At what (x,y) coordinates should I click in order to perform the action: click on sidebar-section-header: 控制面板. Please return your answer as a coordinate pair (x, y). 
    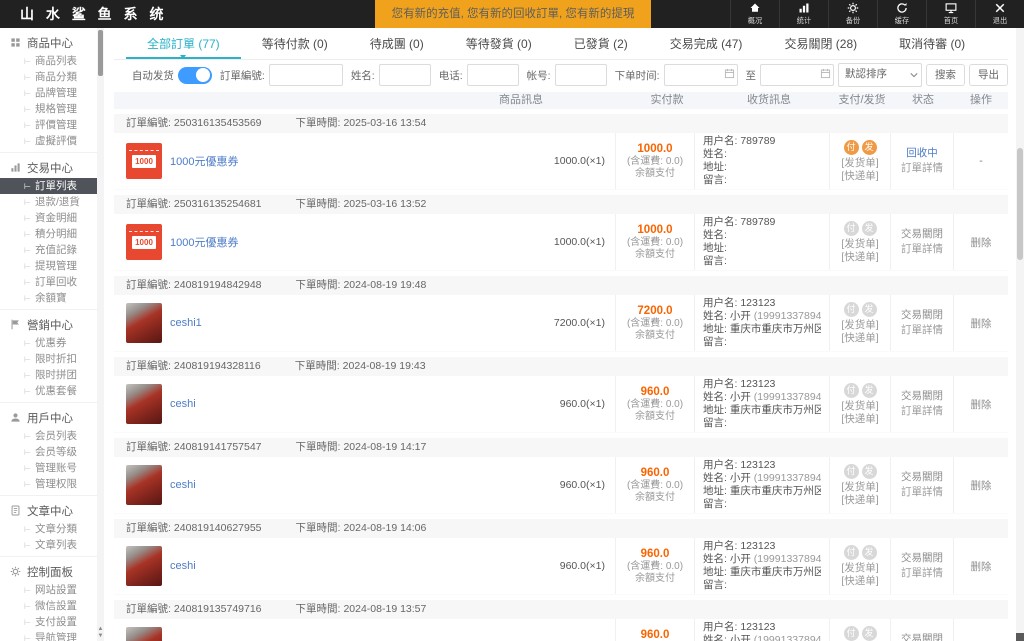
    Looking at the image, I should click on (48, 571).